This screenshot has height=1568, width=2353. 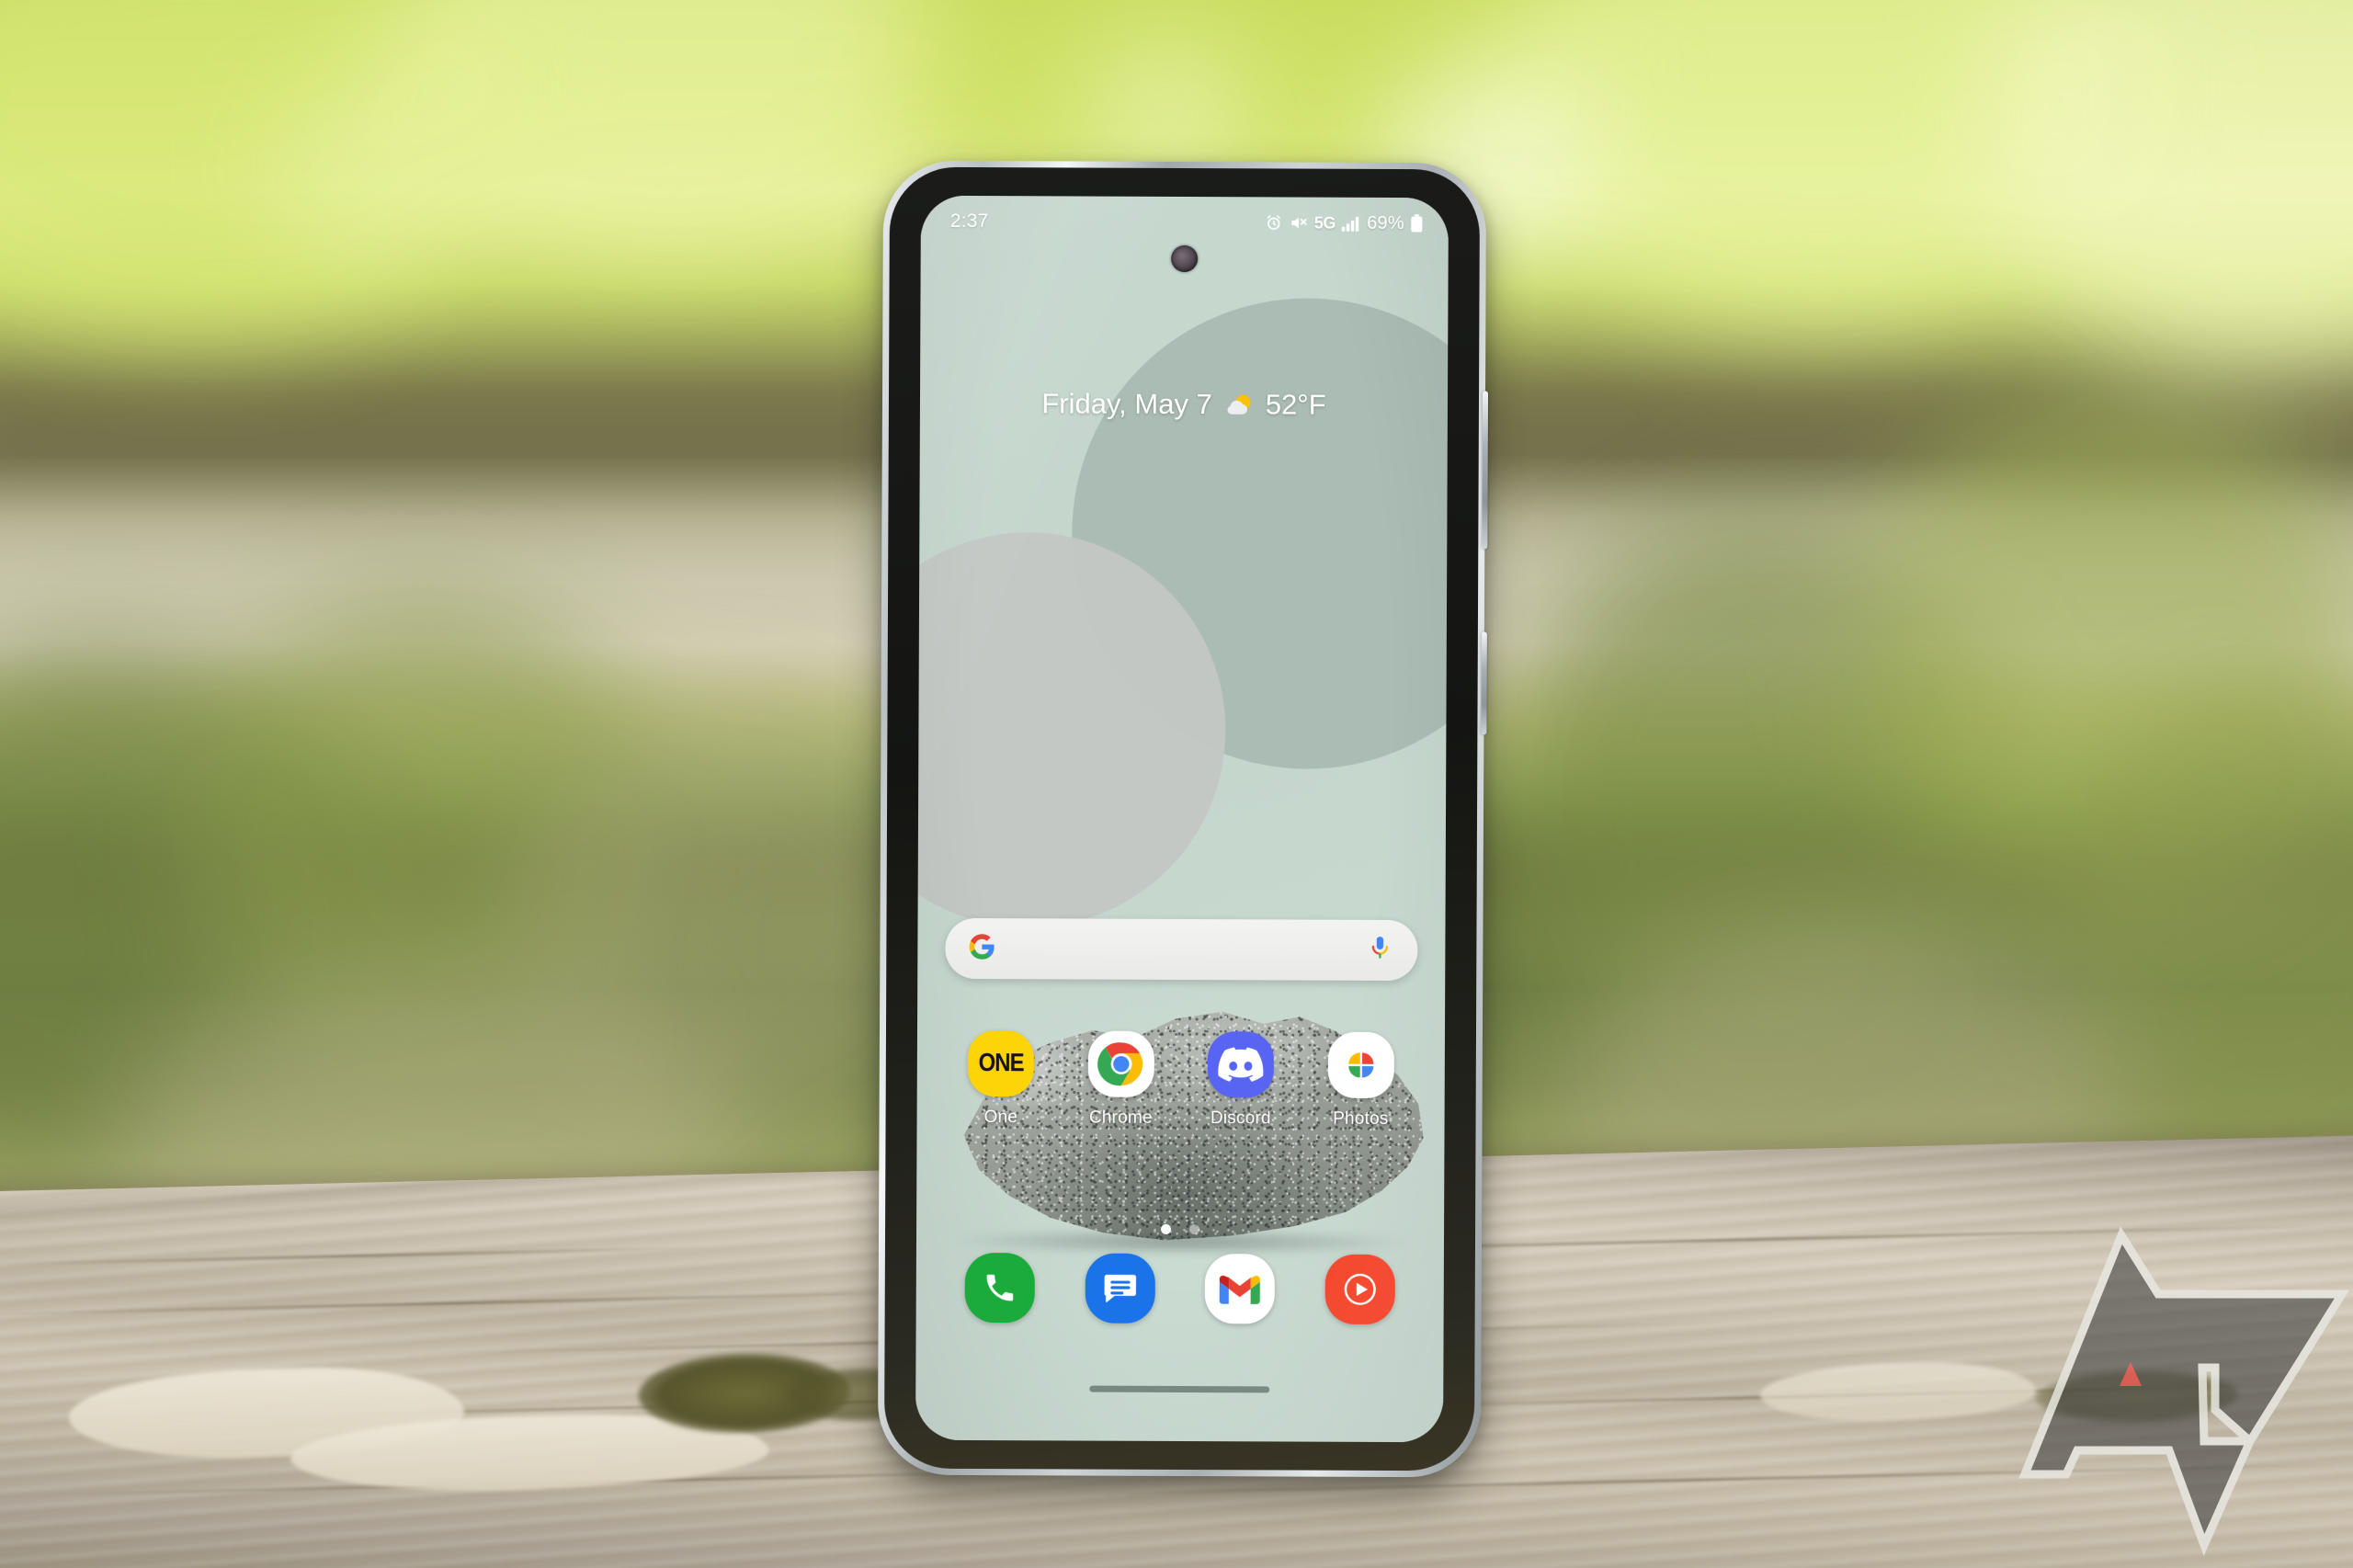 I want to click on microphone-icon, so click(x=1380, y=950).